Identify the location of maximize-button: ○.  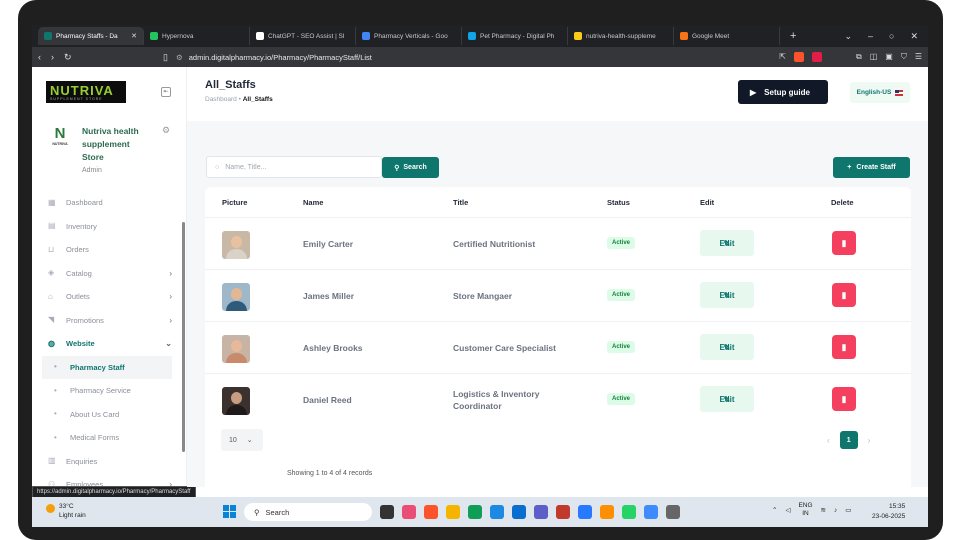
(891, 36).